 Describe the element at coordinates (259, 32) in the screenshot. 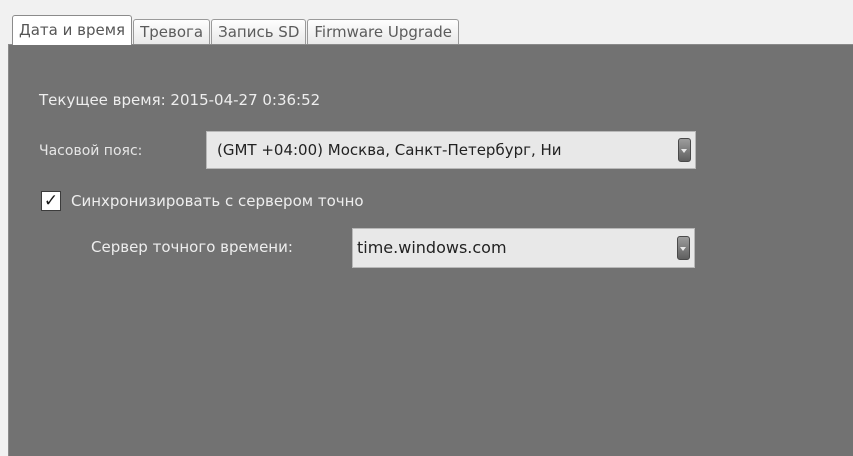

I see `tab-sd-recording: Запись SD` at that location.